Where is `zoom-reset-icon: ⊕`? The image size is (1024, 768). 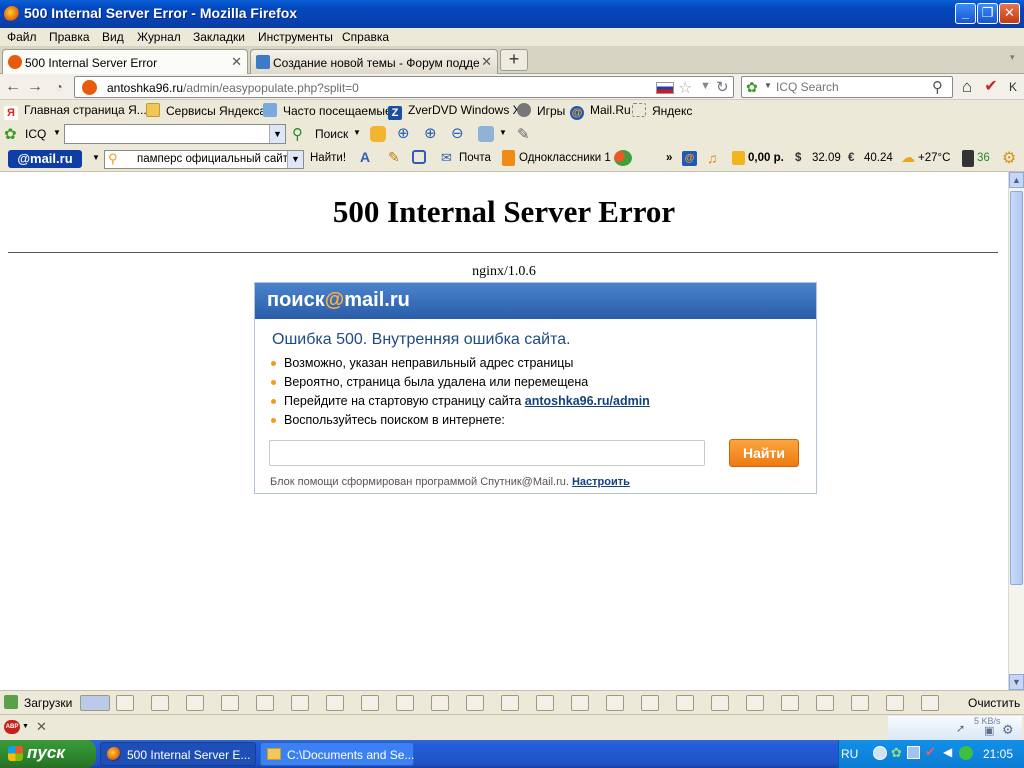 zoom-reset-icon: ⊕ is located at coordinates (430, 133).